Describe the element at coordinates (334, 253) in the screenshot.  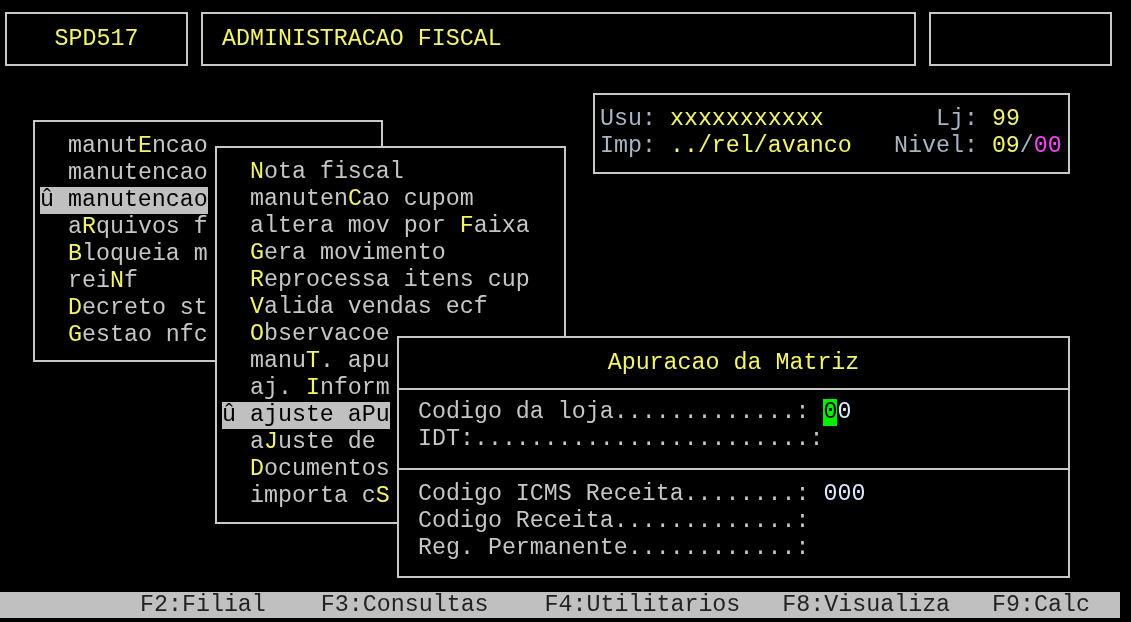
I see `menu-item: Gera movimento` at that location.